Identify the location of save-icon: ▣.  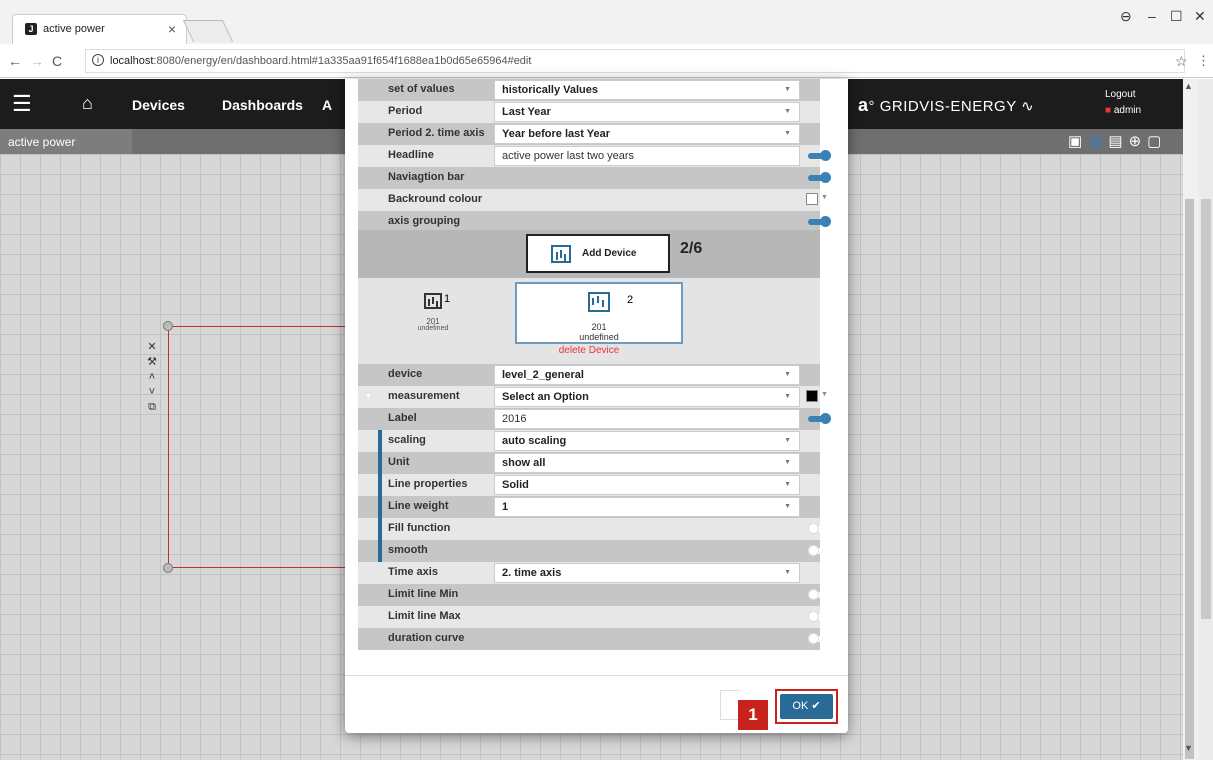
(1078, 141).